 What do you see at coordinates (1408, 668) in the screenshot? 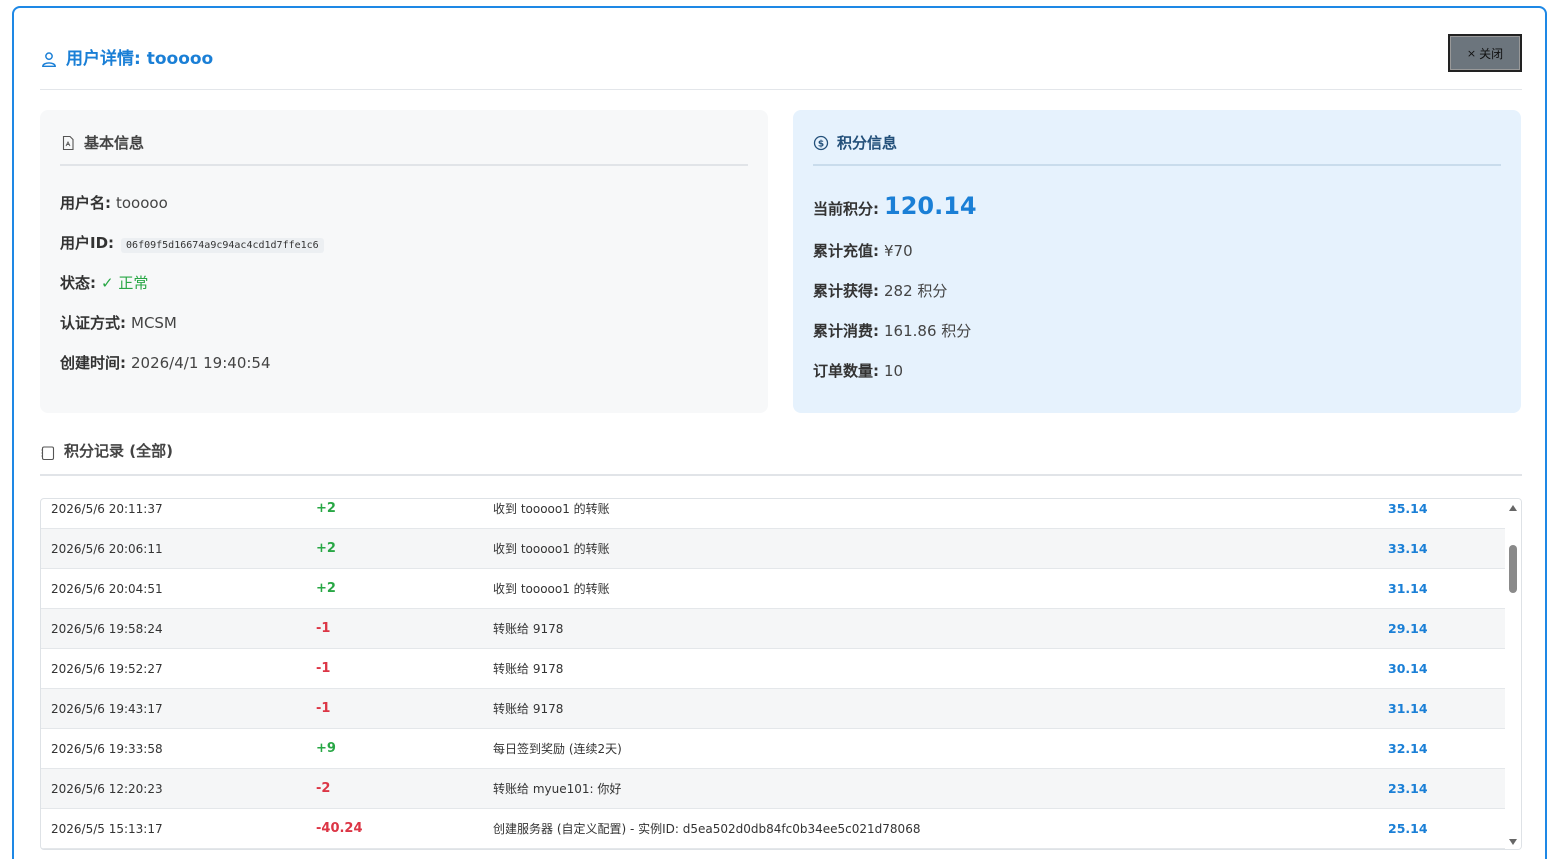
I see `row-balance: 30.14` at bounding box center [1408, 668].